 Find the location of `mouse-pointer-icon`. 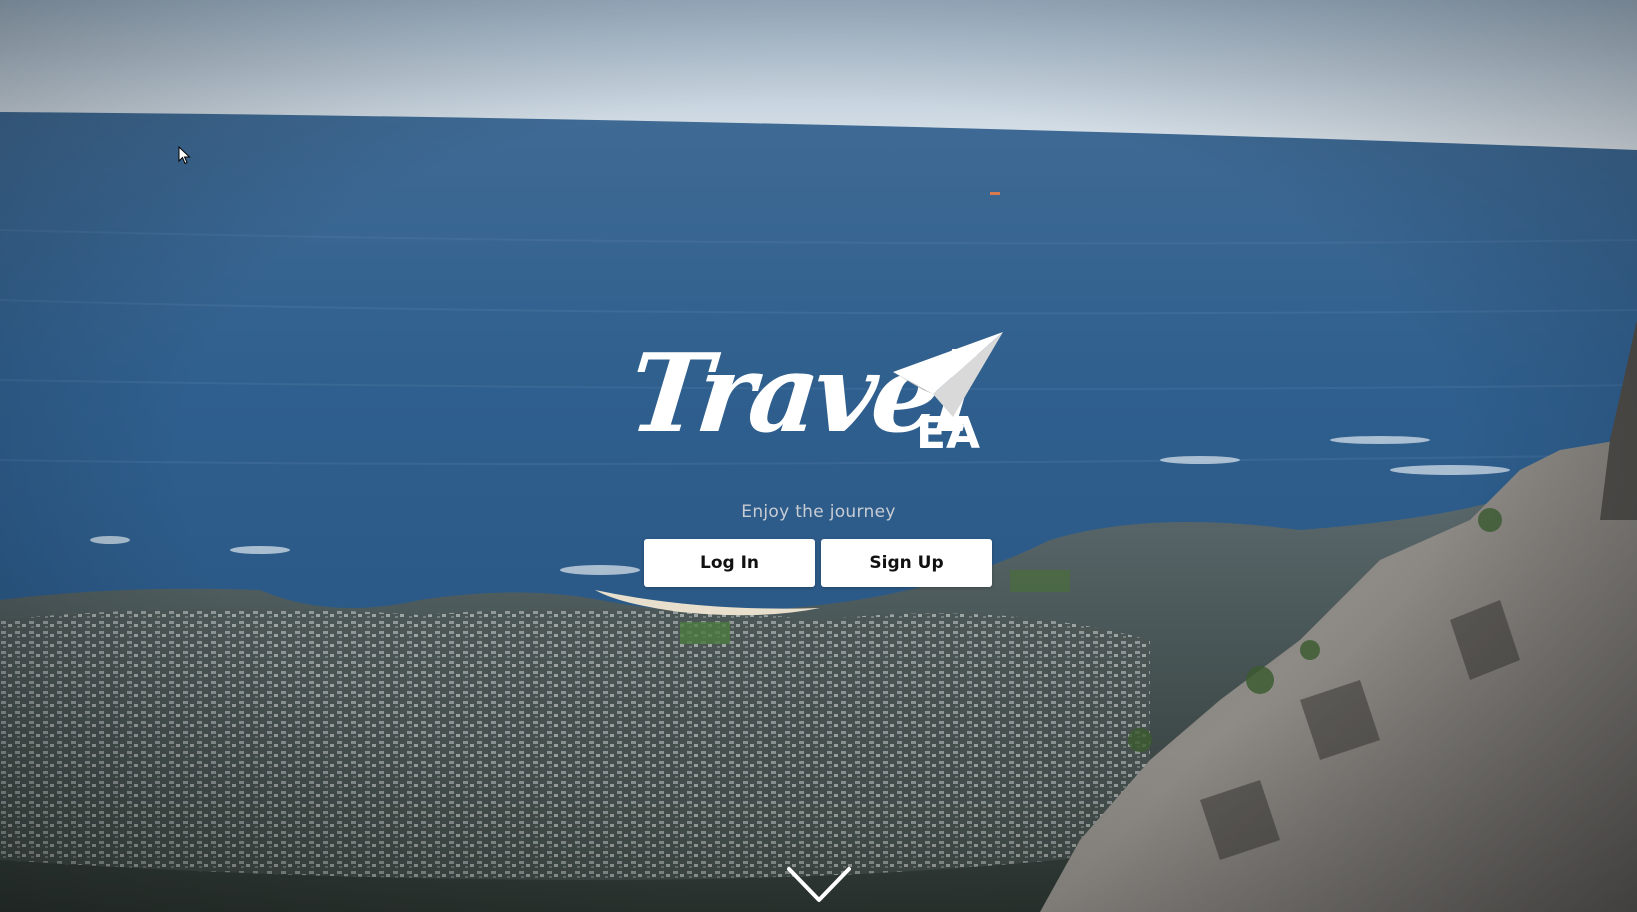

mouse-pointer-icon is located at coordinates (185, 157).